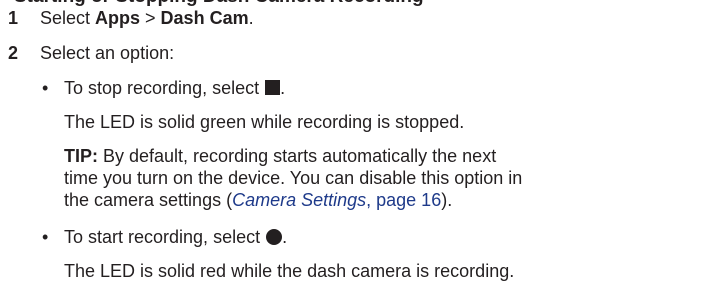 The width and height of the screenshot is (703, 294). Describe the element at coordinates (165, 237) in the screenshot. I see `option-text: To start recording, select` at that location.